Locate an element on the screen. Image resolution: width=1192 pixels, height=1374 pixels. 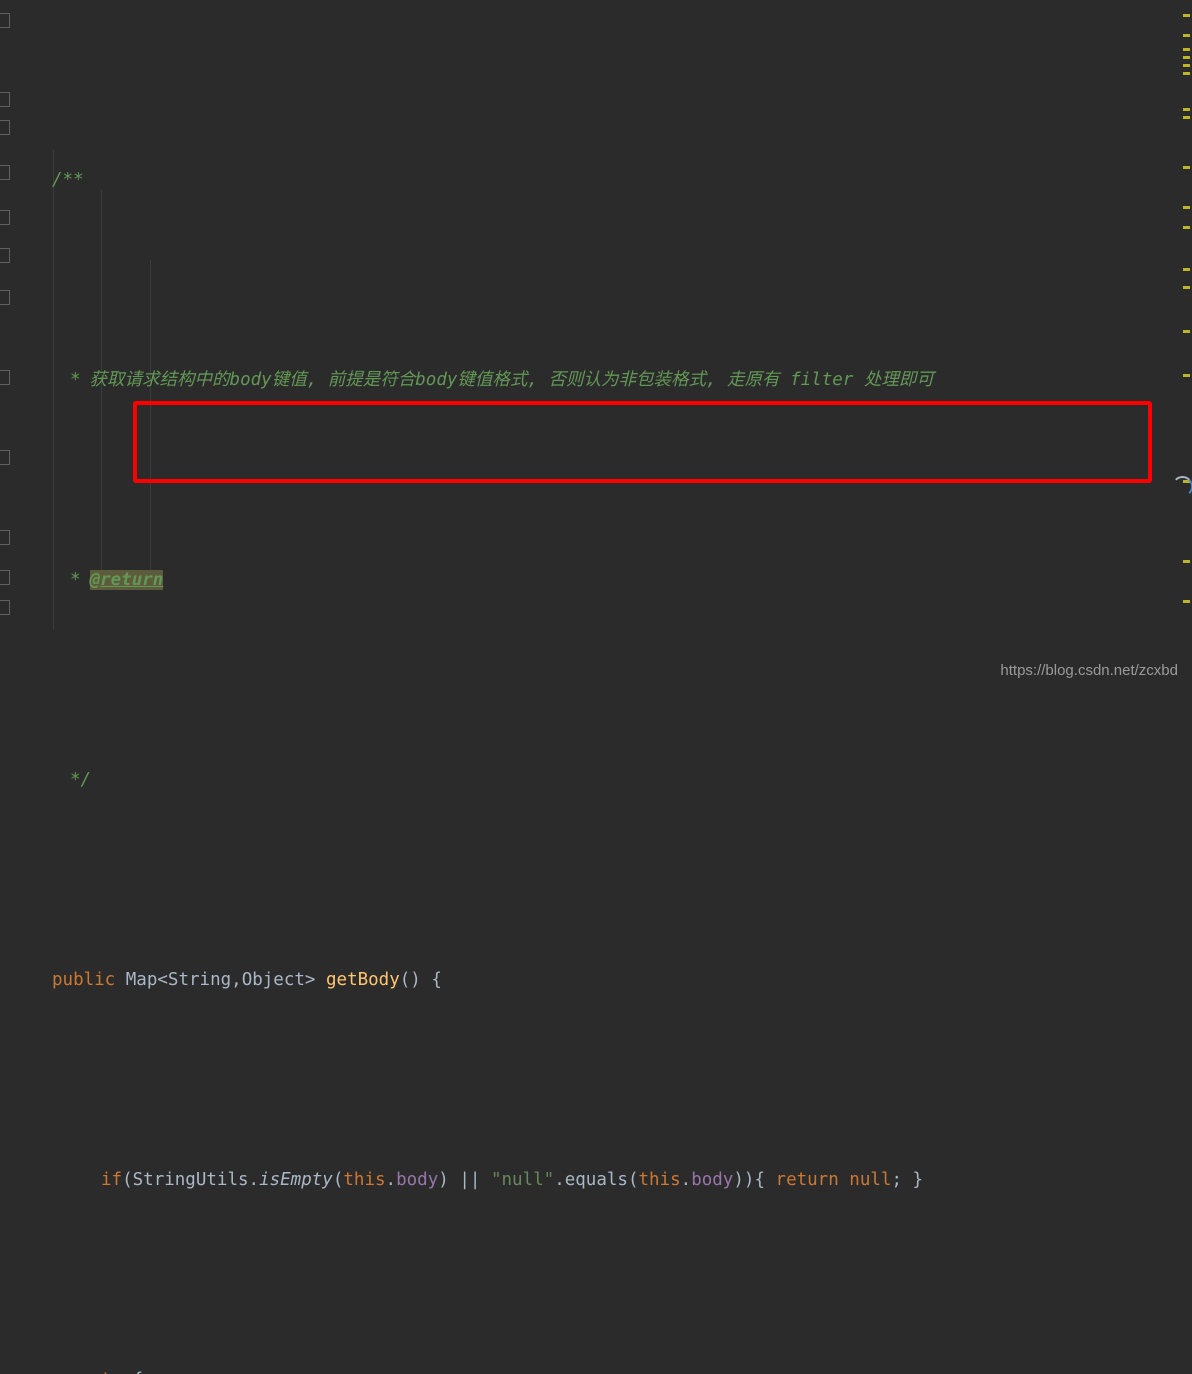
type-map: Map is located at coordinates (141, 980).